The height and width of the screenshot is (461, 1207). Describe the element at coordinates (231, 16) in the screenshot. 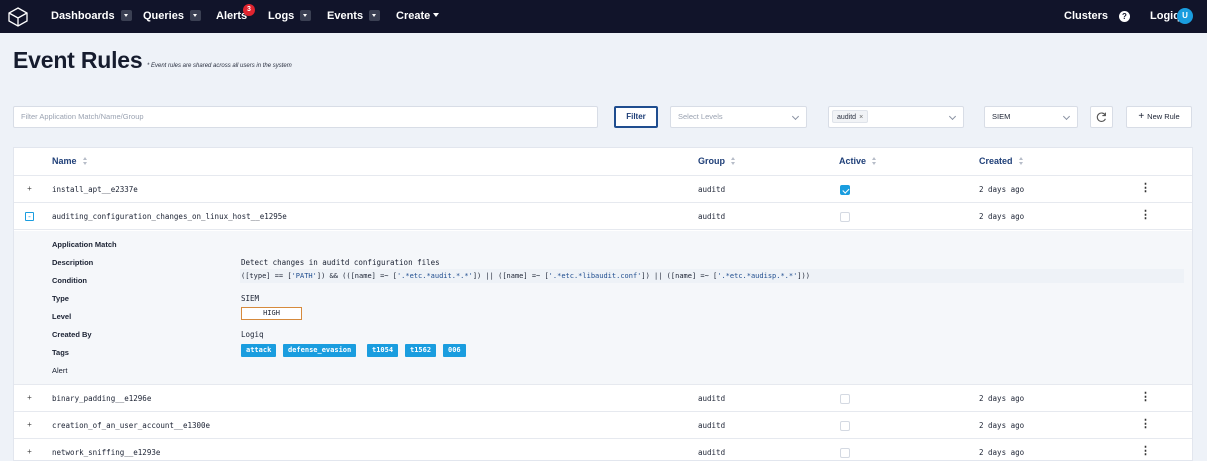

I see `nav-alerts: Alerts` at that location.